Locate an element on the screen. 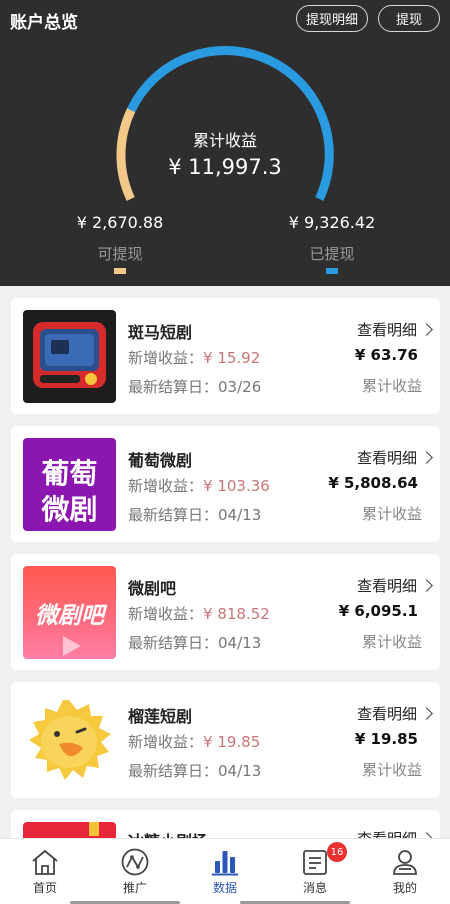  tab-label: 推广 is located at coordinates (134, 888).